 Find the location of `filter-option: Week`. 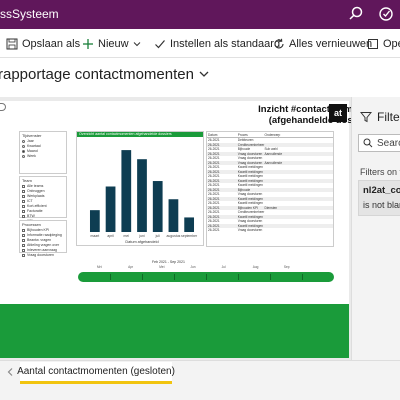

filter-option: Week is located at coordinates (43, 156).